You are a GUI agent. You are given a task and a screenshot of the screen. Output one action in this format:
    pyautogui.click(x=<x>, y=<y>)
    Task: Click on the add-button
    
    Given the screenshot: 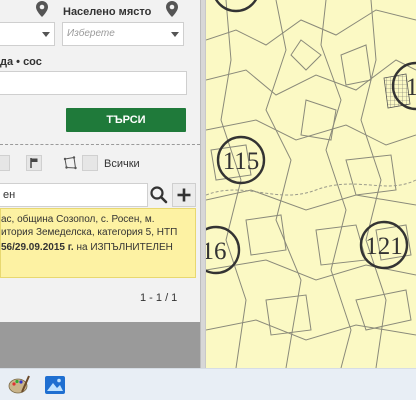 What is the action you would take?
    pyautogui.click(x=184, y=195)
    